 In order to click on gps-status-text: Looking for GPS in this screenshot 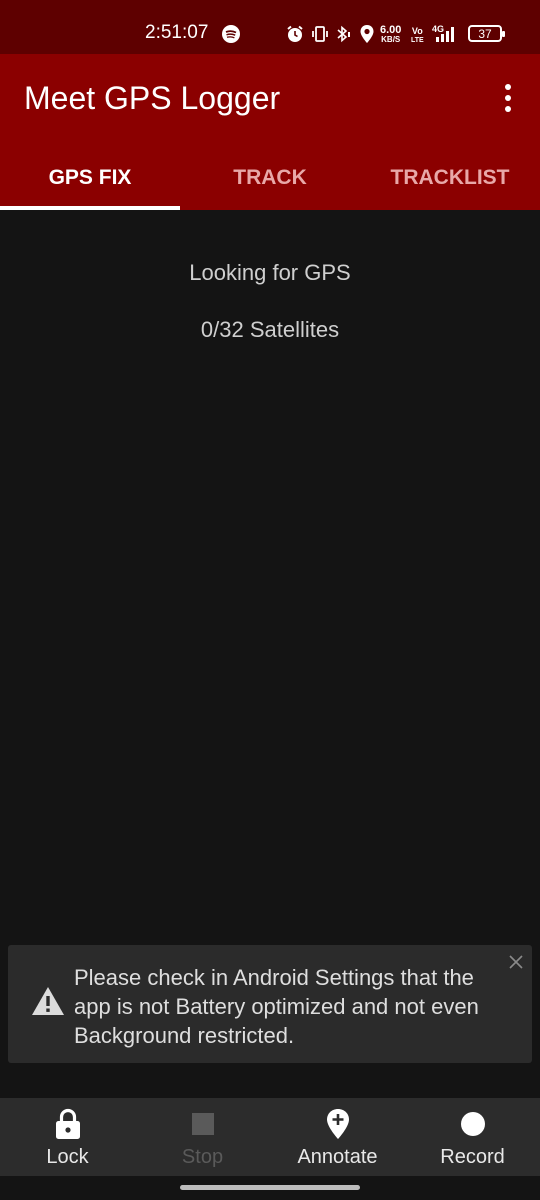, I will do `click(270, 272)`.